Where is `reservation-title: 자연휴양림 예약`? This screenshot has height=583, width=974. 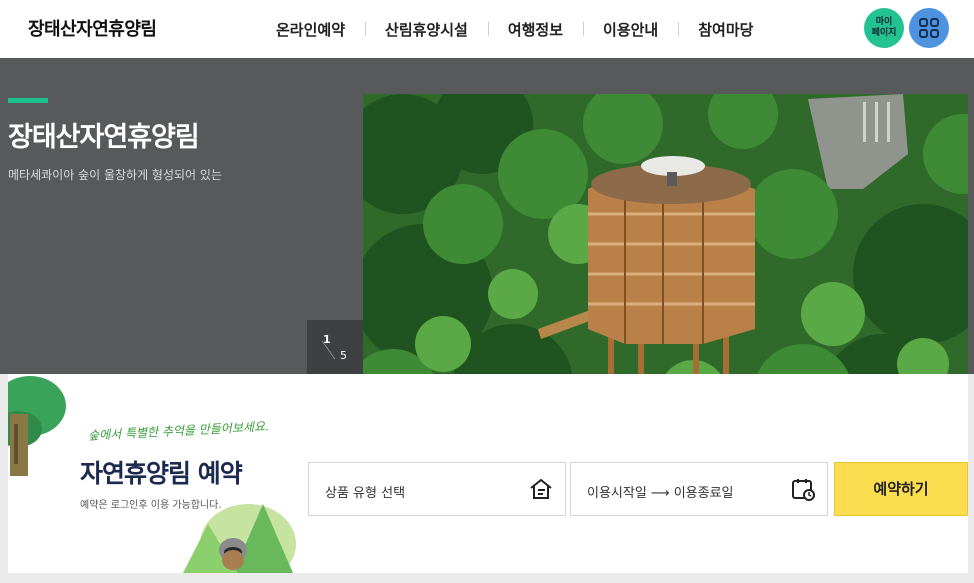
reservation-title: 자연휴양림 예약 is located at coordinates (161, 473).